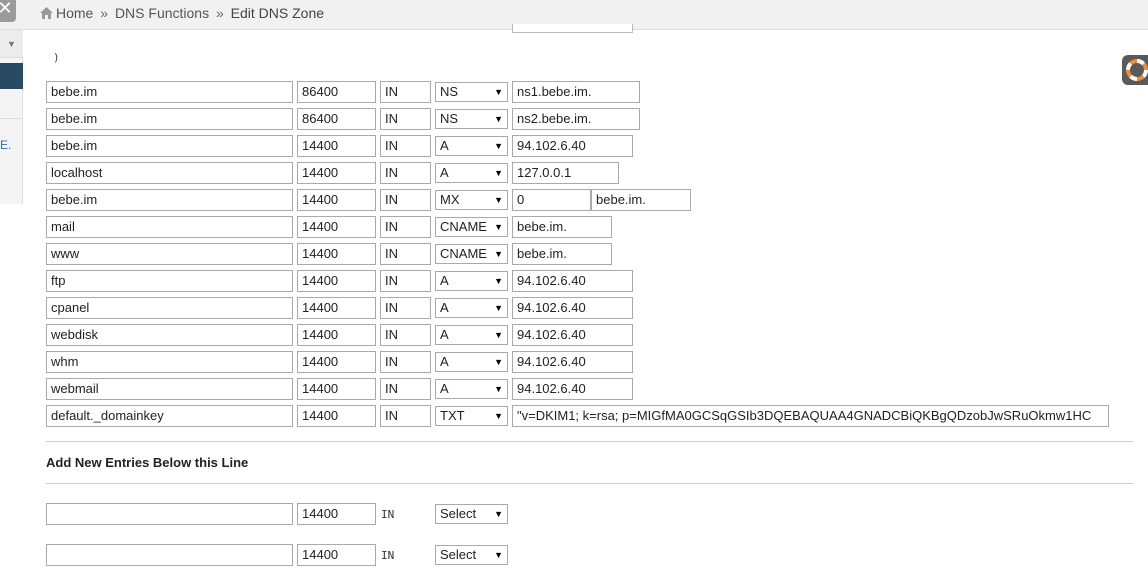  Describe the element at coordinates (46, 12) in the screenshot. I see `home-icon` at that location.